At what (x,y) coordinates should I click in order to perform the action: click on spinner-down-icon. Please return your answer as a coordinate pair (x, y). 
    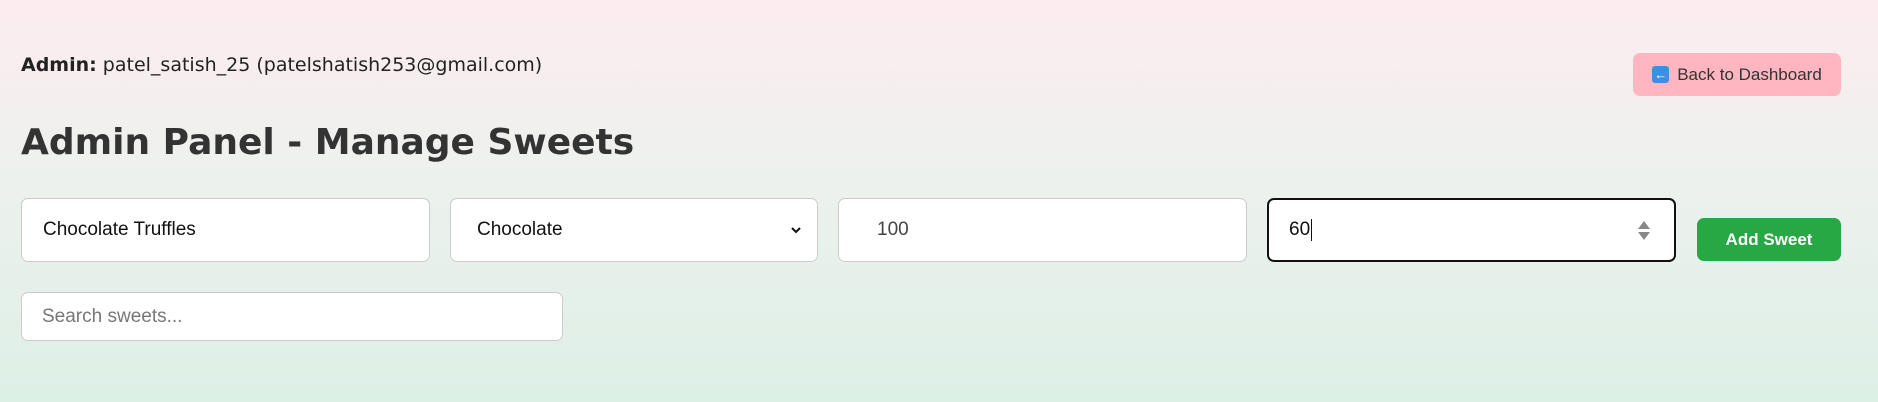
    Looking at the image, I should click on (1644, 235).